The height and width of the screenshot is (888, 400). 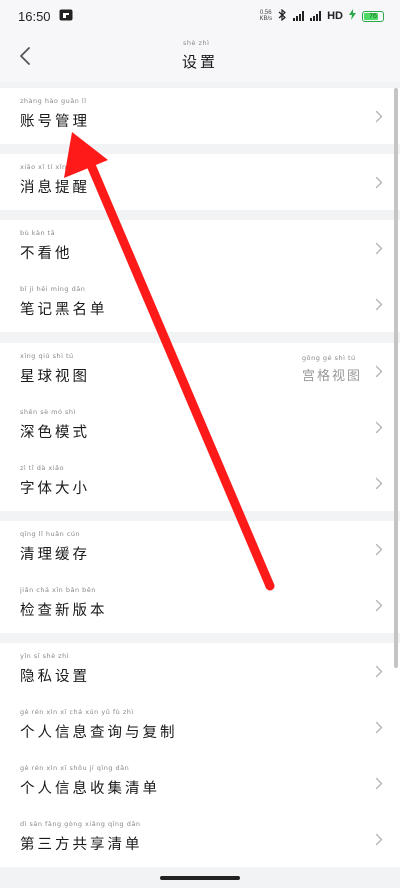 I want to click on settings-item-pinyin: zhàng hào guǎn lǐ, so click(x=53, y=100).